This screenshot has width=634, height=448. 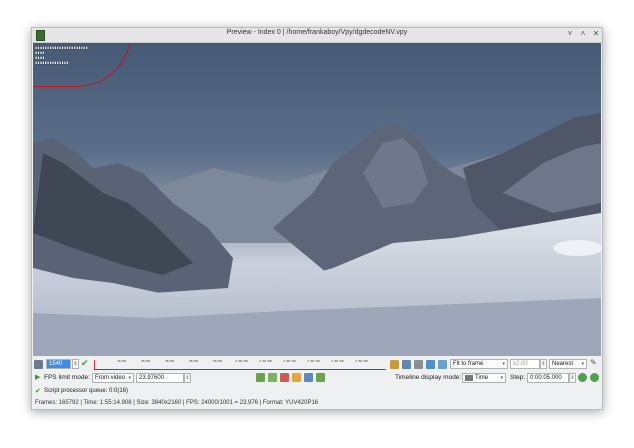 What do you see at coordinates (468, 364) in the screenshot?
I see `zoom-mode-value: Fit to frame` at bounding box center [468, 364].